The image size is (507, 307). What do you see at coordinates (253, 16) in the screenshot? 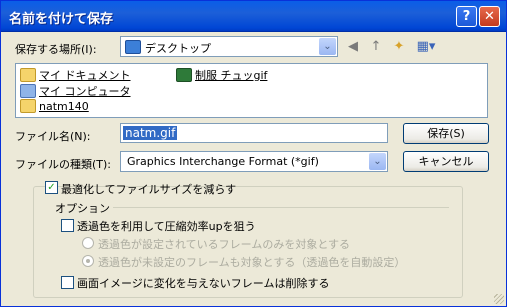
I see `title-bar: 名前を付けて保存 ? ✕` at bounding box center [253, 16].